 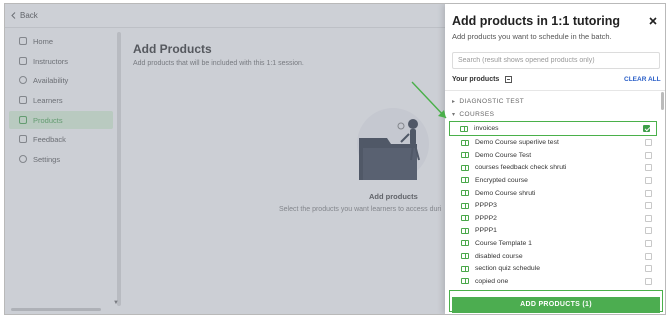 What do you see at coordinates (486, 218) in the screenshot?
I see `product-label: PPPP2` at bounding box center [486, 218].